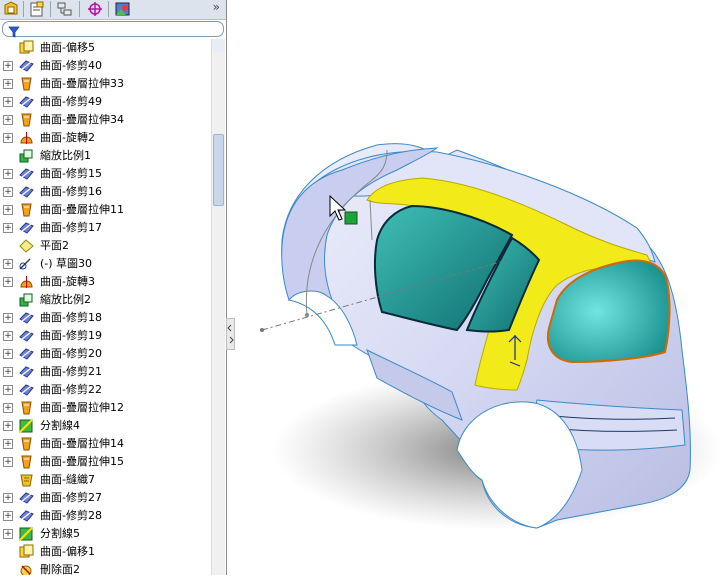  I want to click on feature-tree-item: 曲面-偏移1, so click(105, 552).